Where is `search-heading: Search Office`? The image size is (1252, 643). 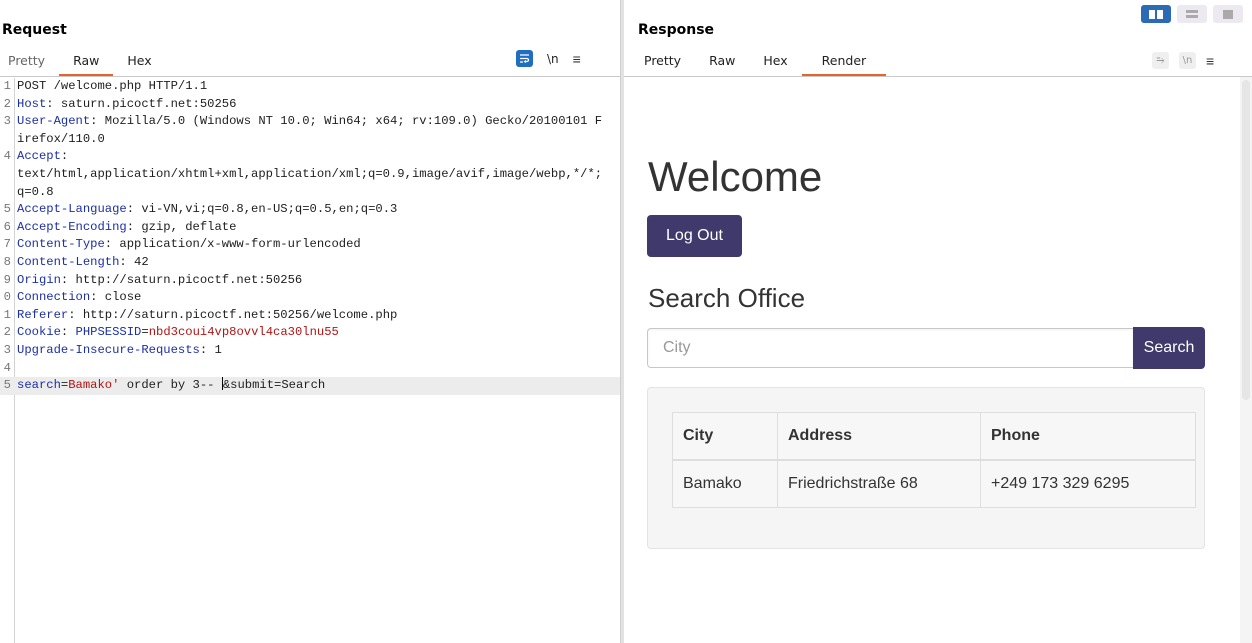 search-heading: Search Office is located at coordinates (727, 298).